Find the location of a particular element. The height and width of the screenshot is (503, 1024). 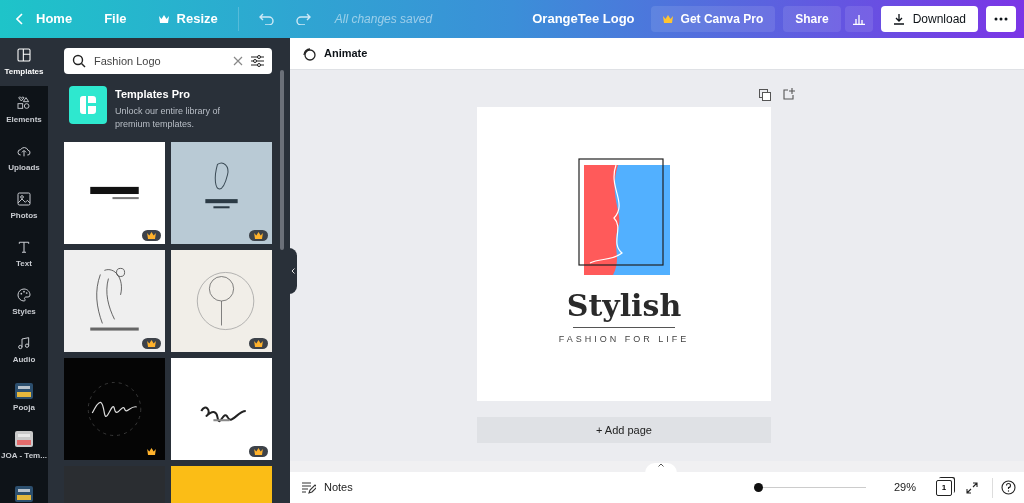

home-label: Home is located at coordinates (54, 19).